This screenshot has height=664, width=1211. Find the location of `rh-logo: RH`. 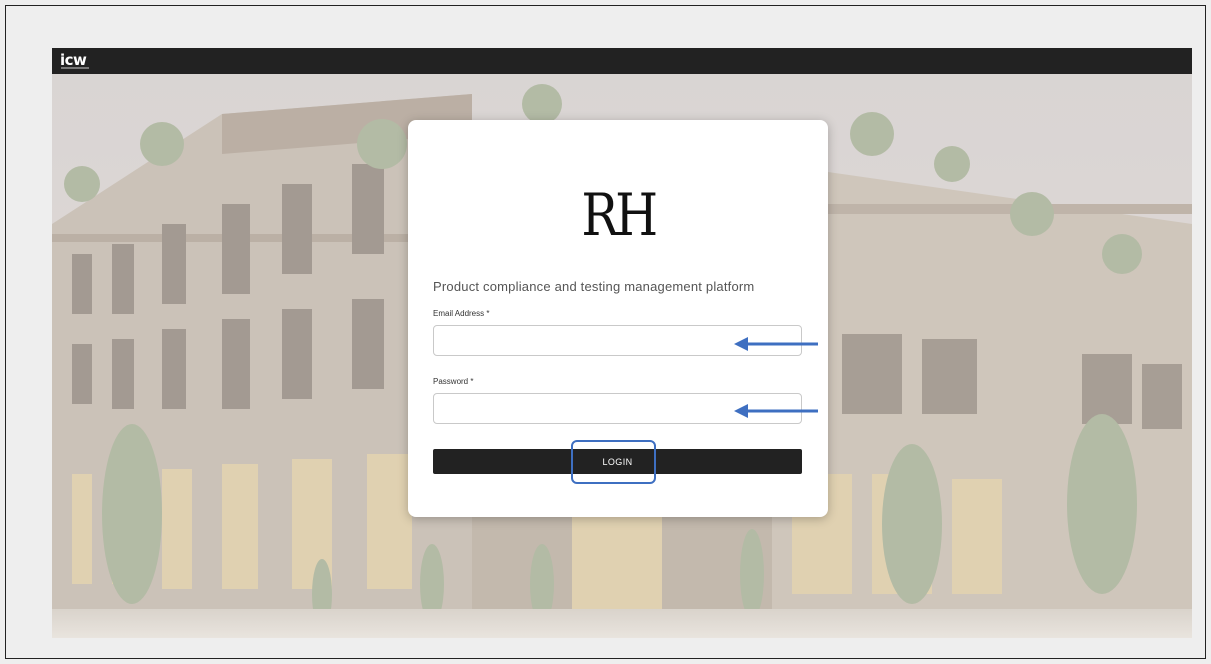

rh-logo: RH is located at coordinates (619, 215).